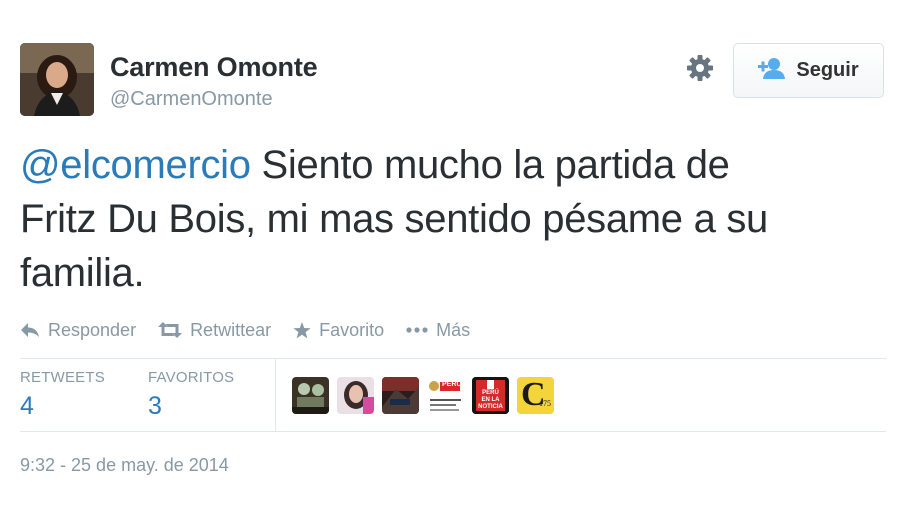 The height and width of the screenshot is (530, 924). What do you see at coordinates (124, 465) in the screenshot?
I see `tweet-timestamp: 9:32 - 25 de may. de 2014` at bounding box center [124, 465].